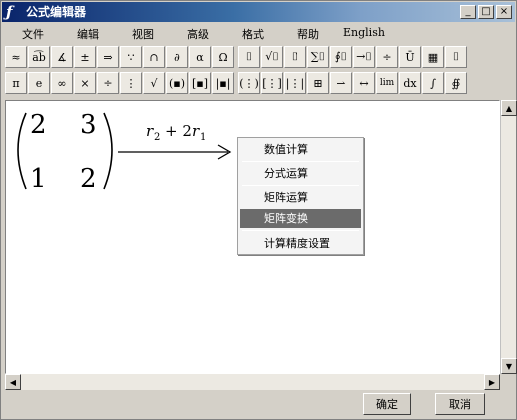 This screenshot has width=517, height=420. What do you see at coordinates (85, 83) in the screenshot?
I see `times-symbol-button: ×` at bounding box center [85, 83].